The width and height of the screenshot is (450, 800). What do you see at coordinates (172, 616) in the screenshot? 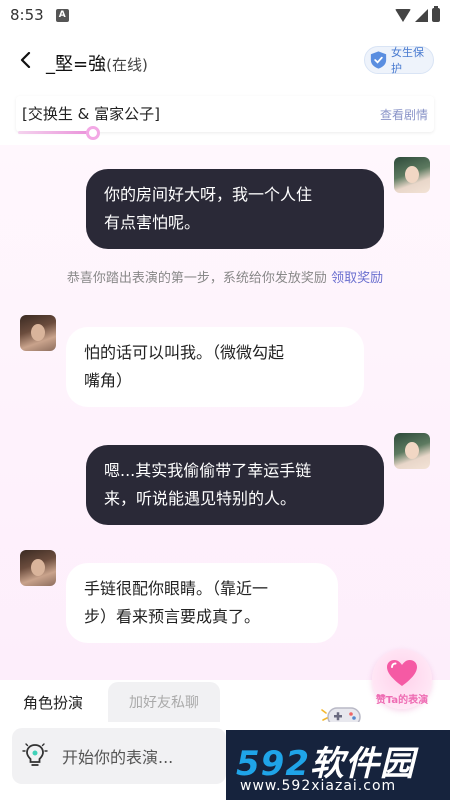
I see `message-line: 步）看来预言要成真了。` at bounding box center [172, 616].